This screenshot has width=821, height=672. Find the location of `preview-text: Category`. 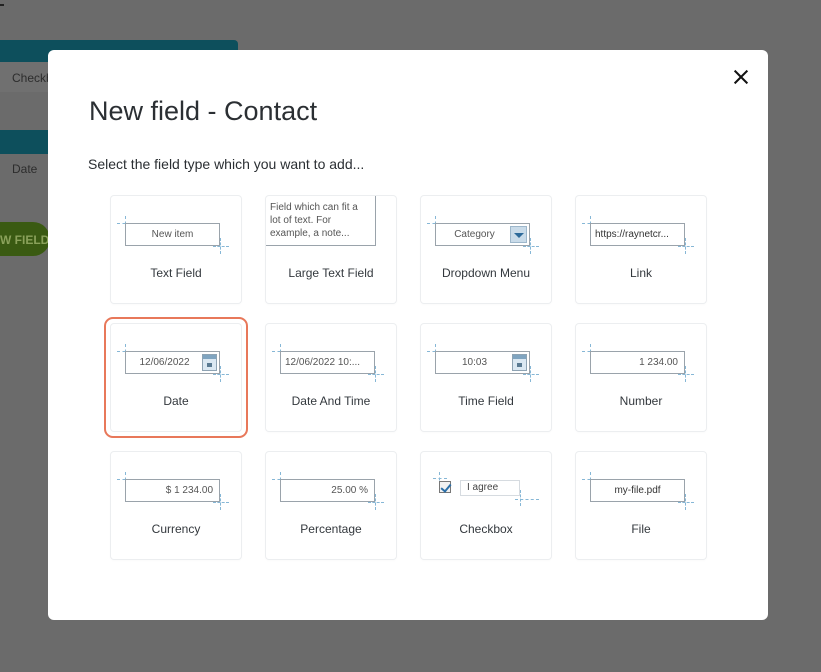

preview-text: Category is located at coordinates (482, 234).